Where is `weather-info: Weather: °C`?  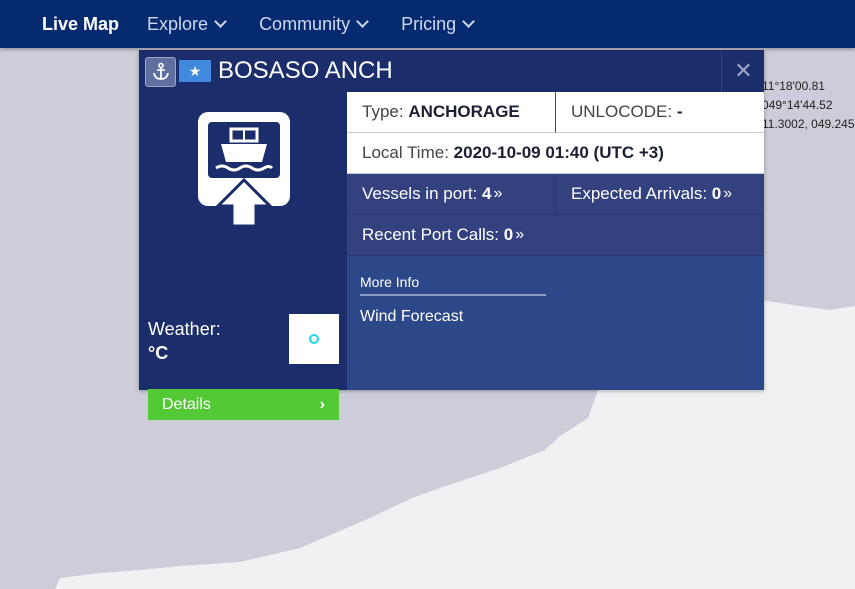 weather-info: Weather: °C is located at coordinates (184, 341).